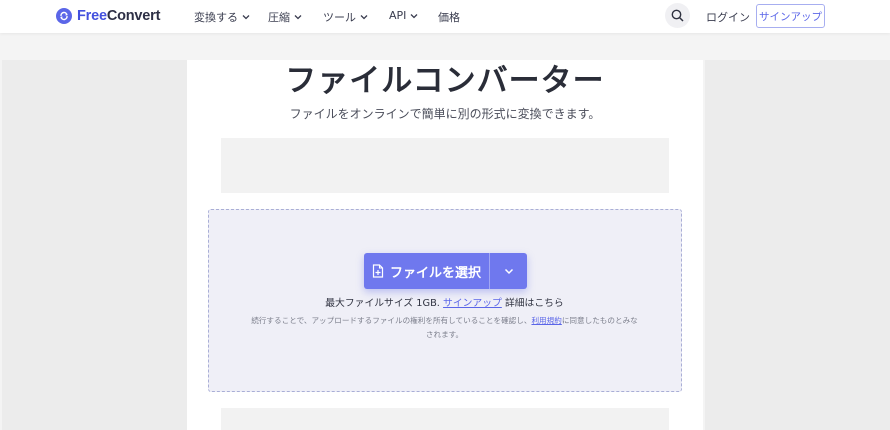  I want to click on max-size-label: 最大ファイルサイズ 1GB., so click(382, 303).